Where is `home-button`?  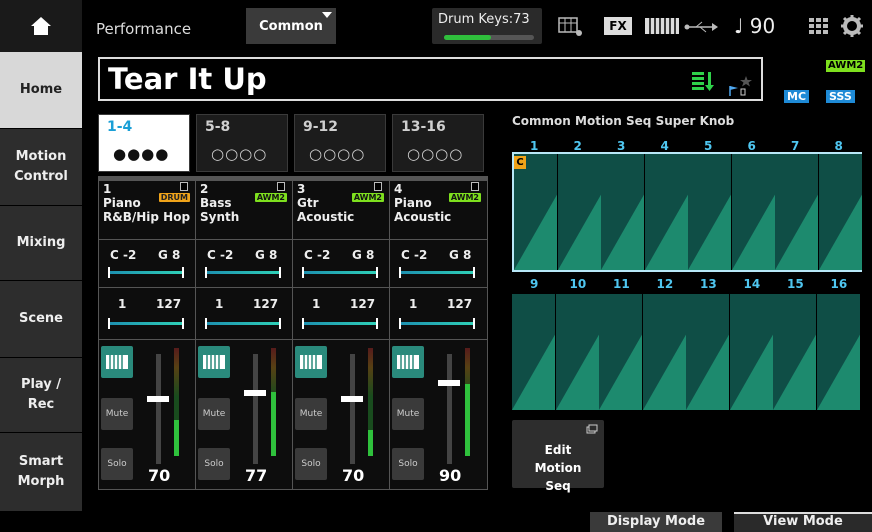 home-button is located at coordinates (41, 26).